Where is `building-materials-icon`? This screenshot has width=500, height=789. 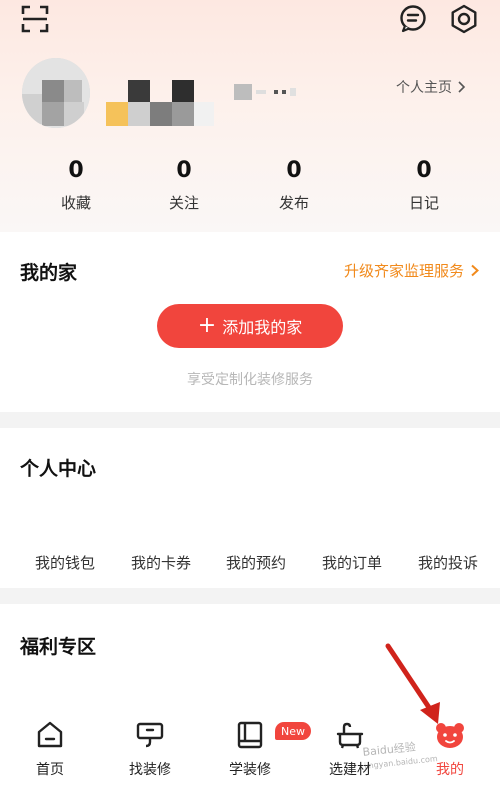
building-materials-icon is located at coordinates (350, 735).